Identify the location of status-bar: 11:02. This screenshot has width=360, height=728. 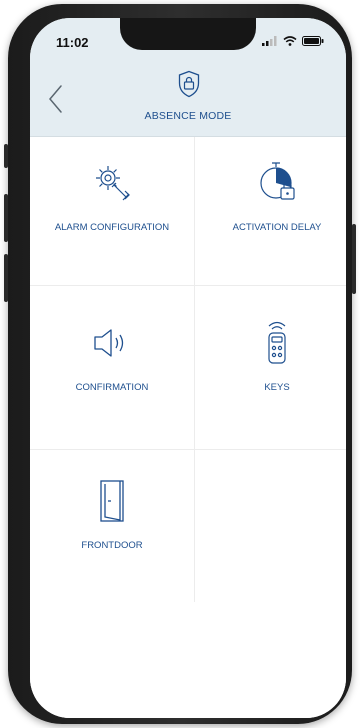
(188, 40).